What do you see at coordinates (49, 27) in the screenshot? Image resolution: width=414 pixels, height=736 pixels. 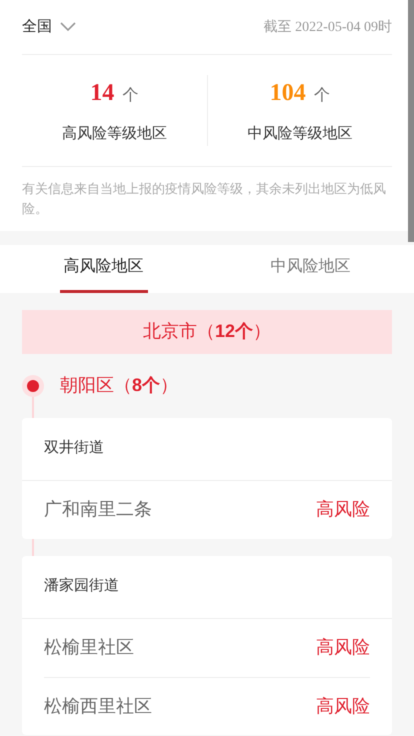 I see `region-selector: 全国` at bounding box center [49, 27].